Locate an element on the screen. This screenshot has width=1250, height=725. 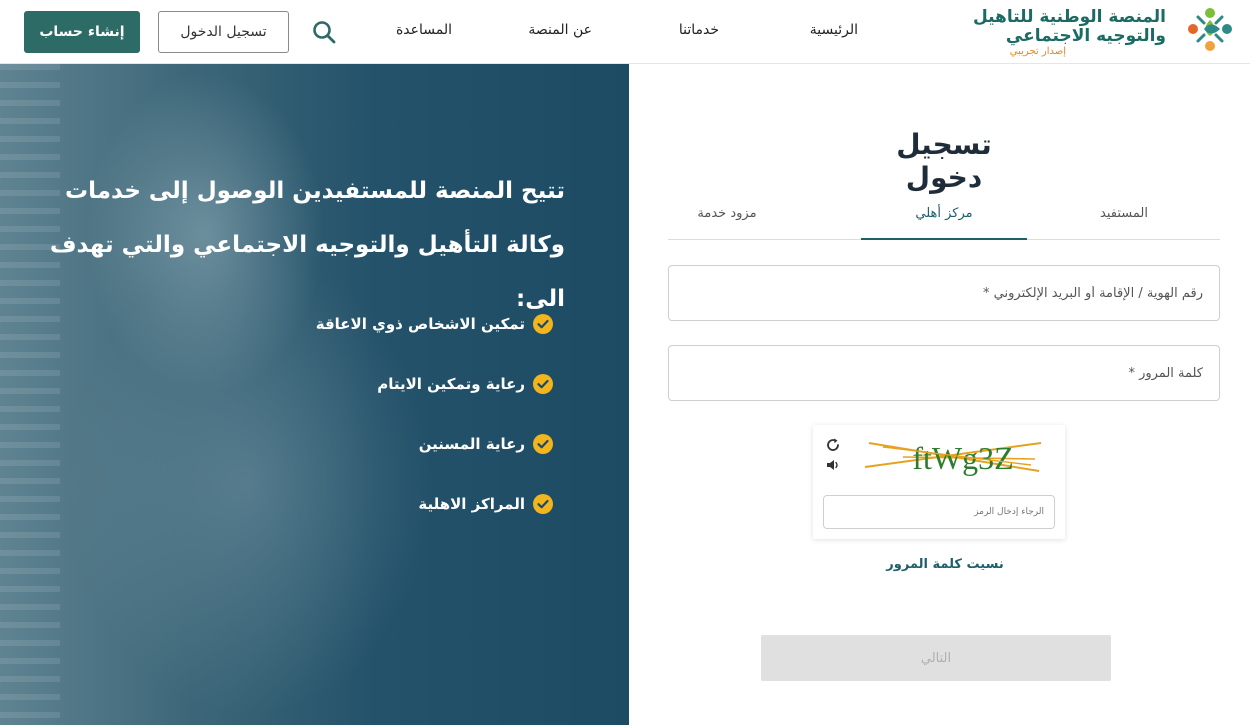
logo-title-line1: المنصة الوطنية للتاهيل is located at coordinates (1069, 17).